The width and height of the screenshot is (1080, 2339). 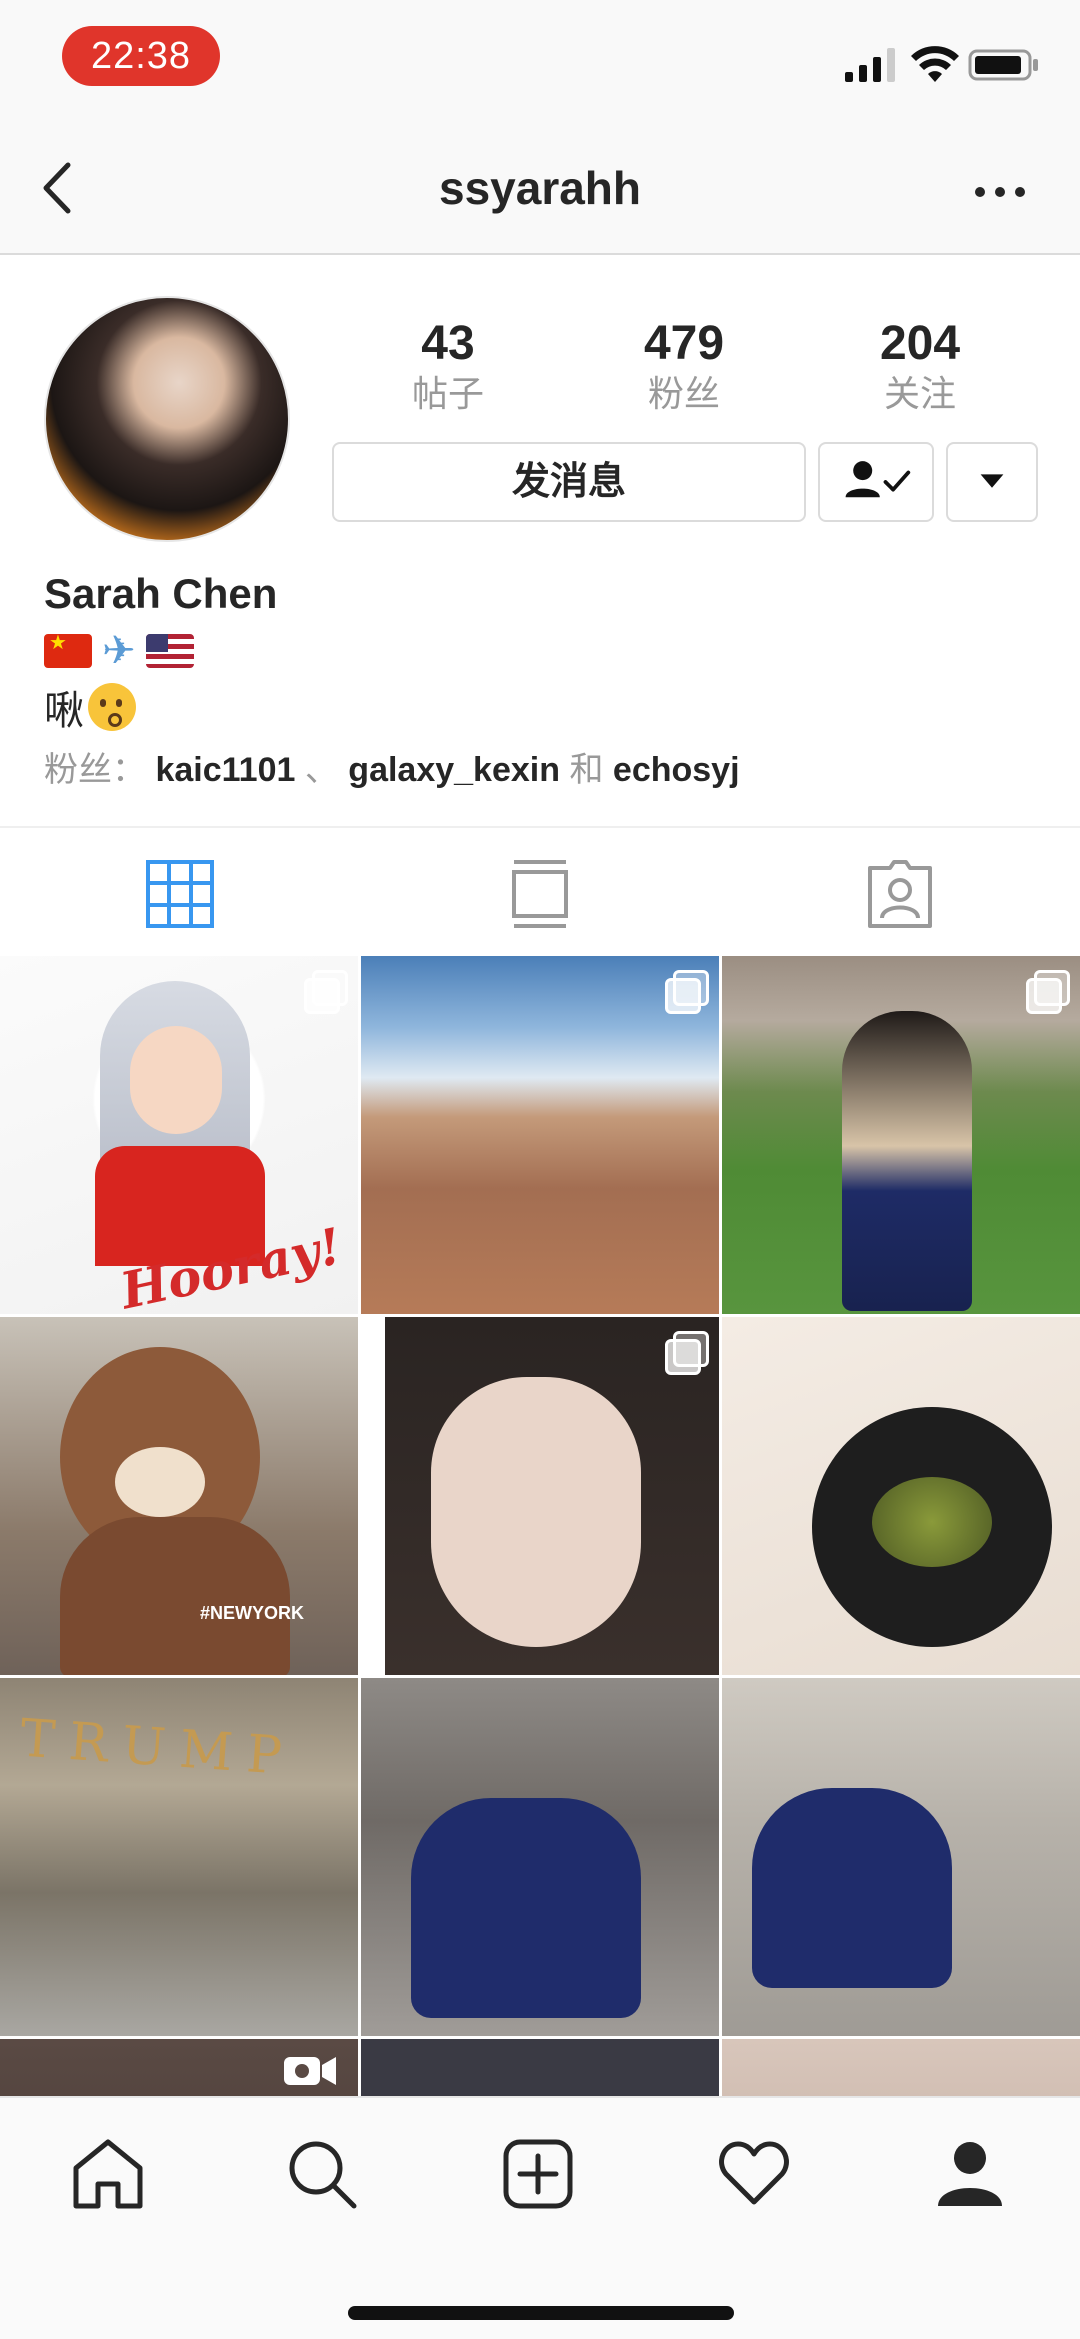 I want to click on bio-emoji-row: ✈, so click(x=119, y=651).